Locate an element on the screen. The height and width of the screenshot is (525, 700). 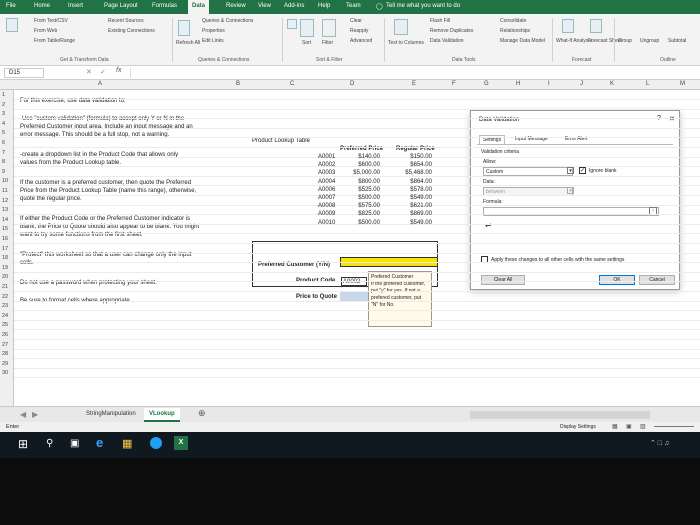
row-header: 18 is located at coordinates (5, 258).